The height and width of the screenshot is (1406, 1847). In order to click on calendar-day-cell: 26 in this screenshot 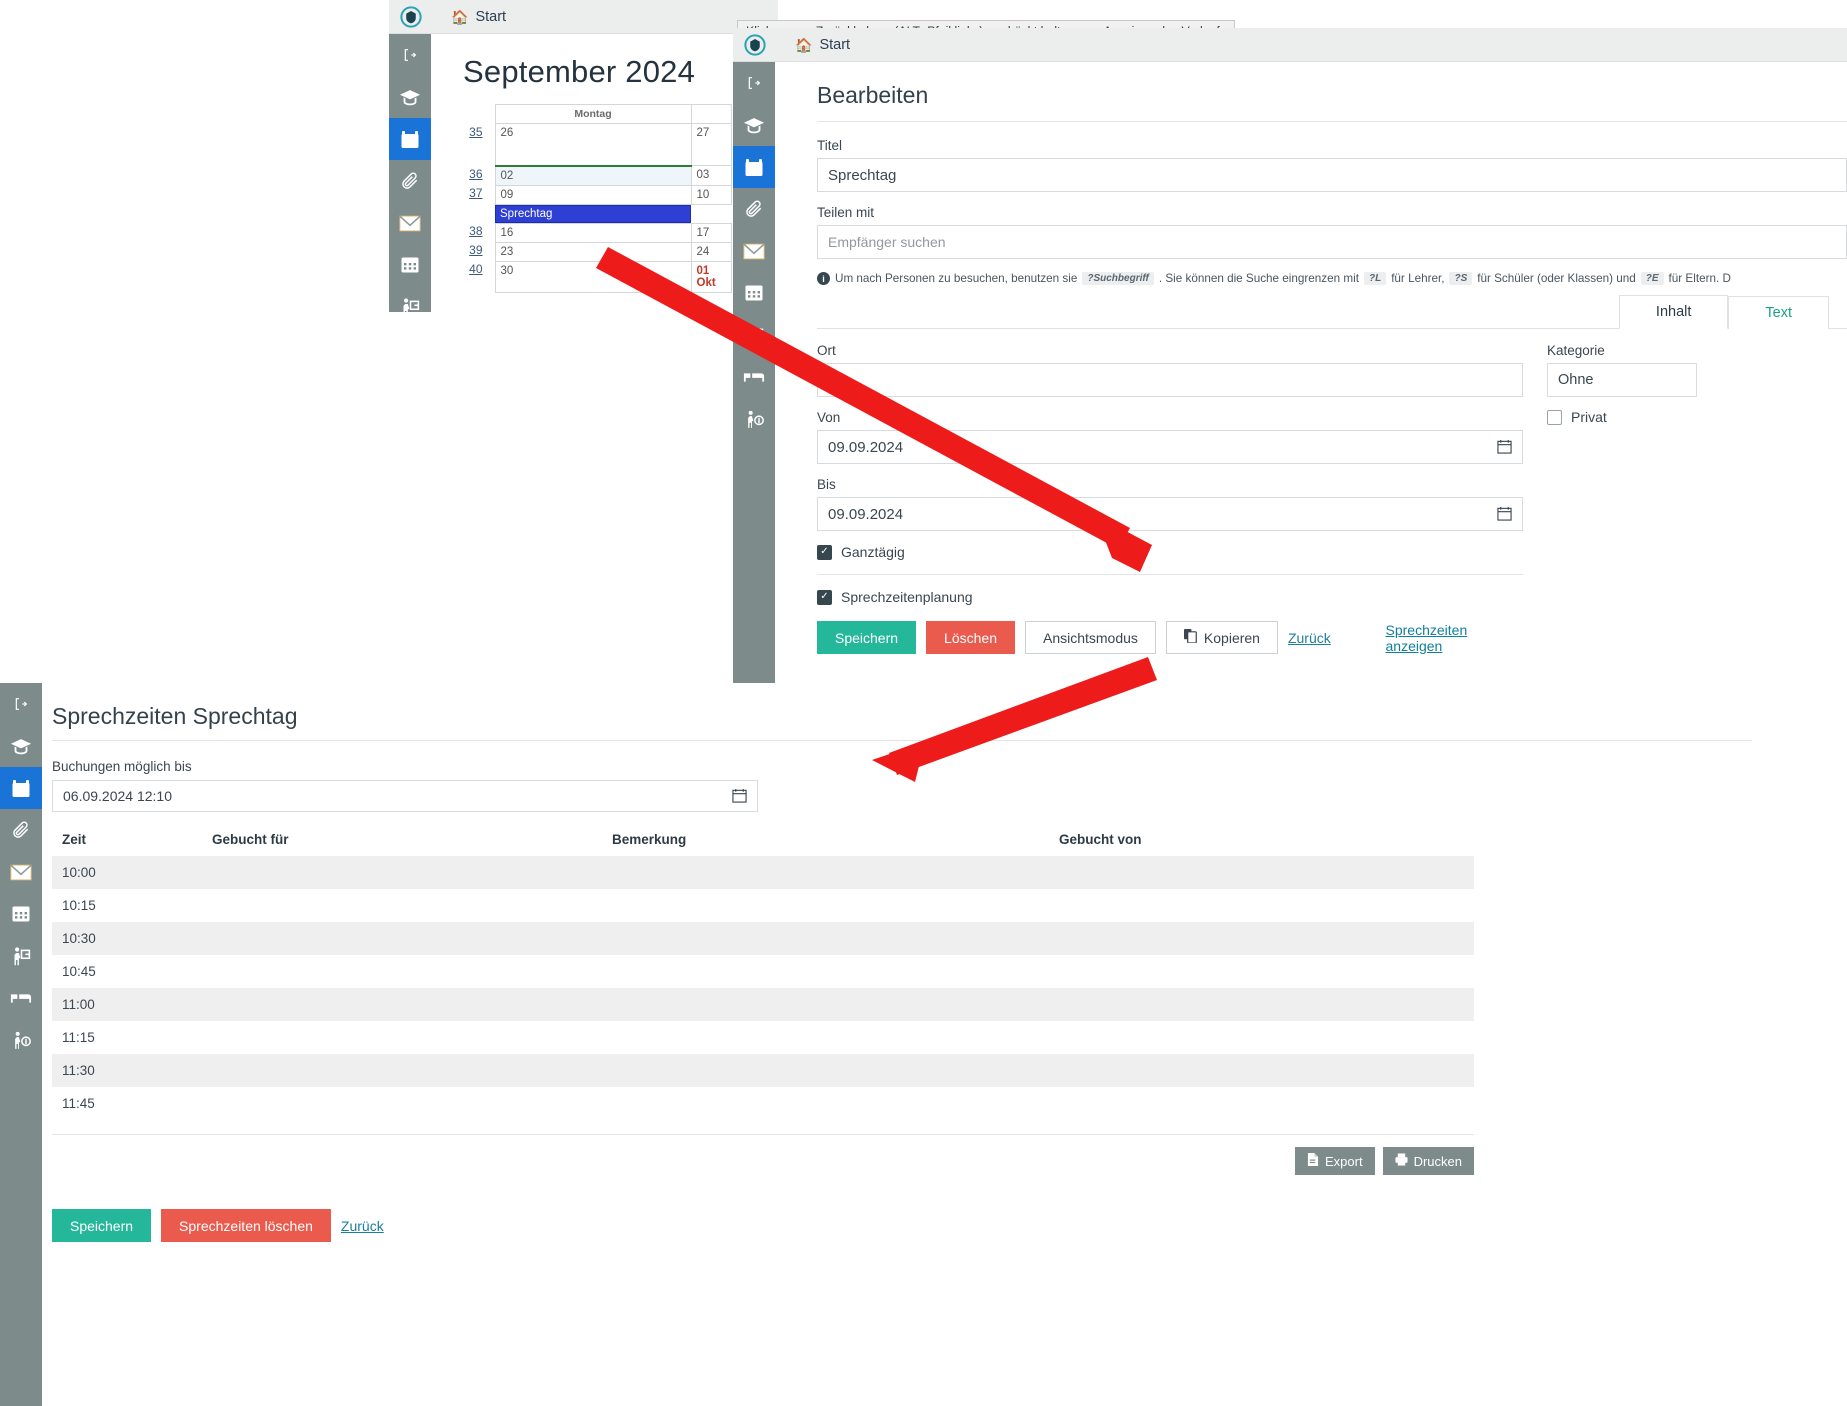, I will do `click(593, 144)`.